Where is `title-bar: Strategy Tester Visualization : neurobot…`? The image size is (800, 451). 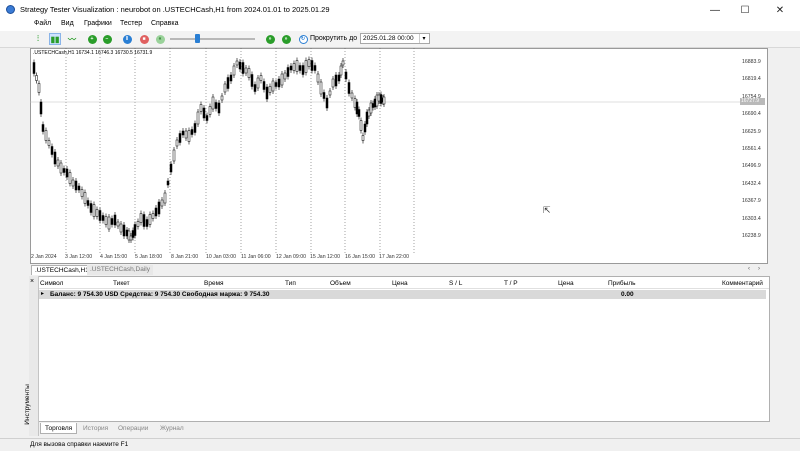
title-bar: Strategy Tester Visualization : neurobot… is located at coordinates (400, 10).